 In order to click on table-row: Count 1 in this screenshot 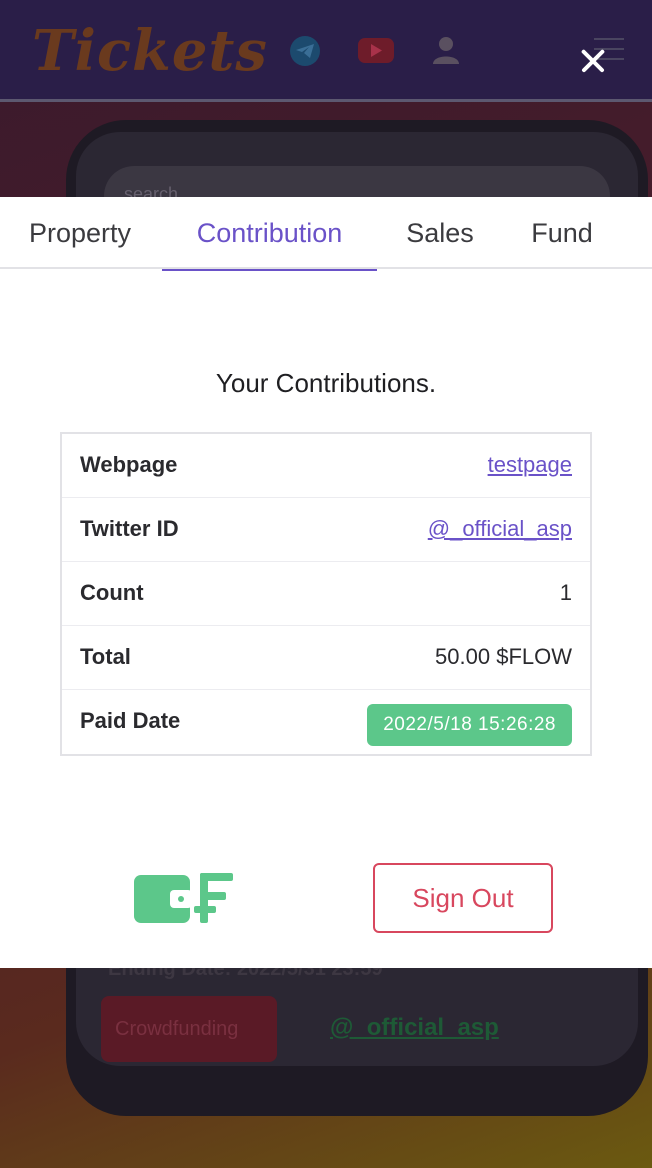, I will do `click(326, 594)`.